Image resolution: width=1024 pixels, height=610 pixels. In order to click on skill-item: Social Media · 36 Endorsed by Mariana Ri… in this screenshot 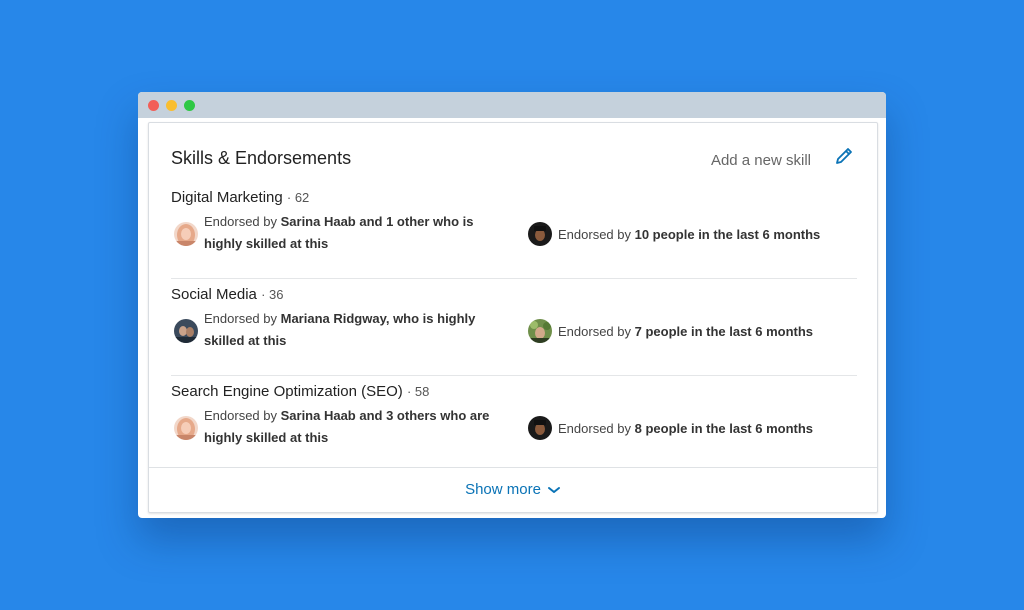, I will do `click(514, 327)`.